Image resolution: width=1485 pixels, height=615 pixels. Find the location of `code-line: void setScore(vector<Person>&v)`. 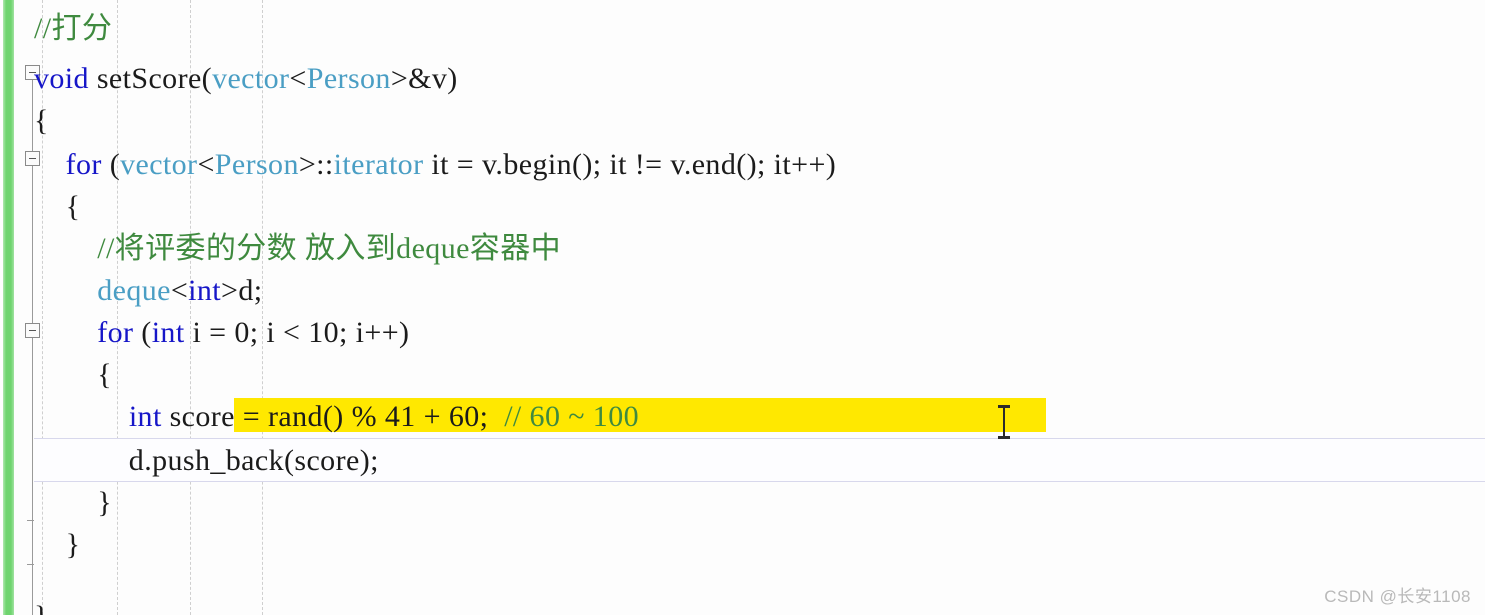

code-line: void setScore(vector<Person>&v) is located at coordinates (246, 79).